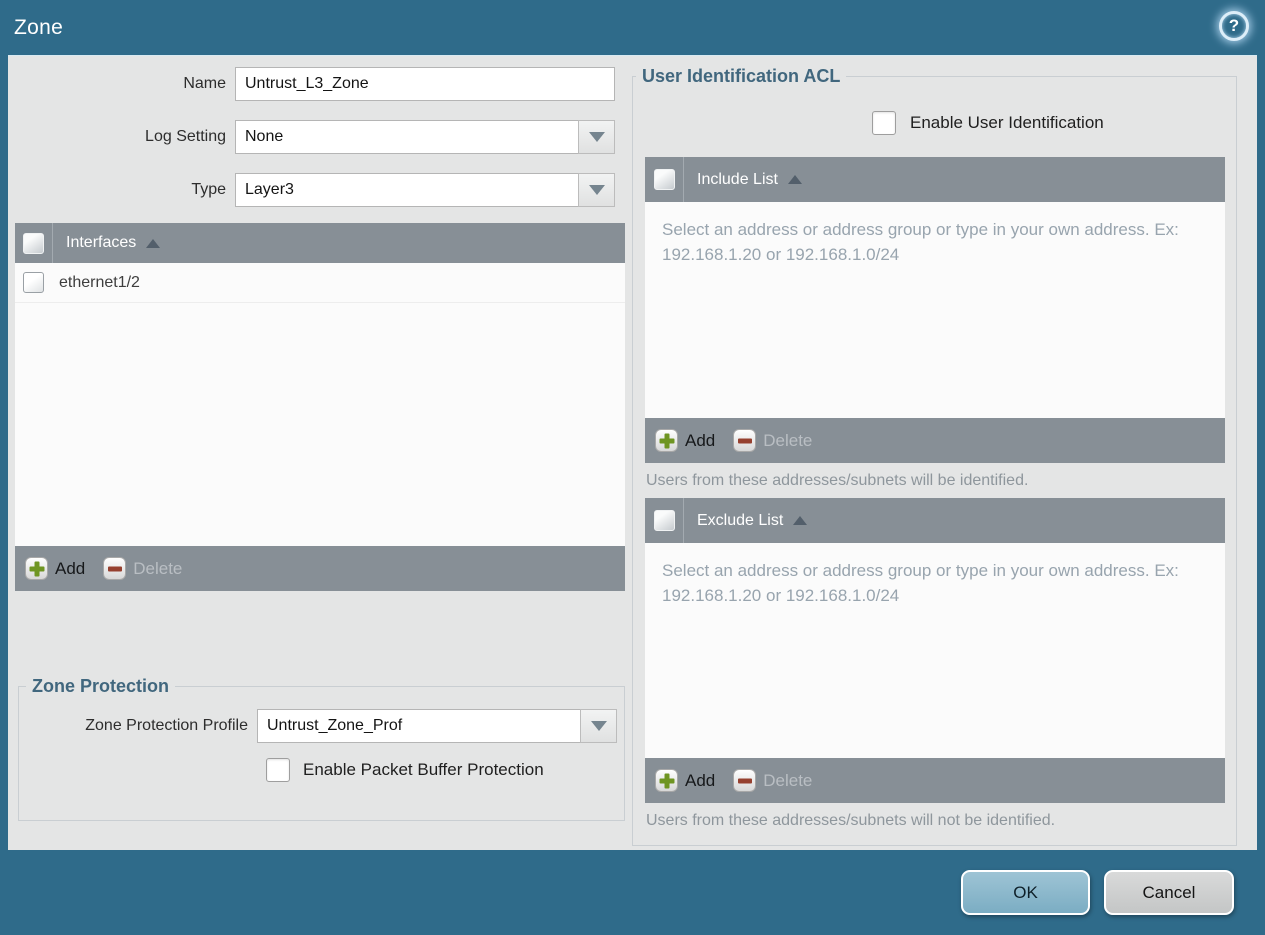  Describe the element at coordinates (1025, 892) in the screenshot. I see `ok-button: OK` at that location.